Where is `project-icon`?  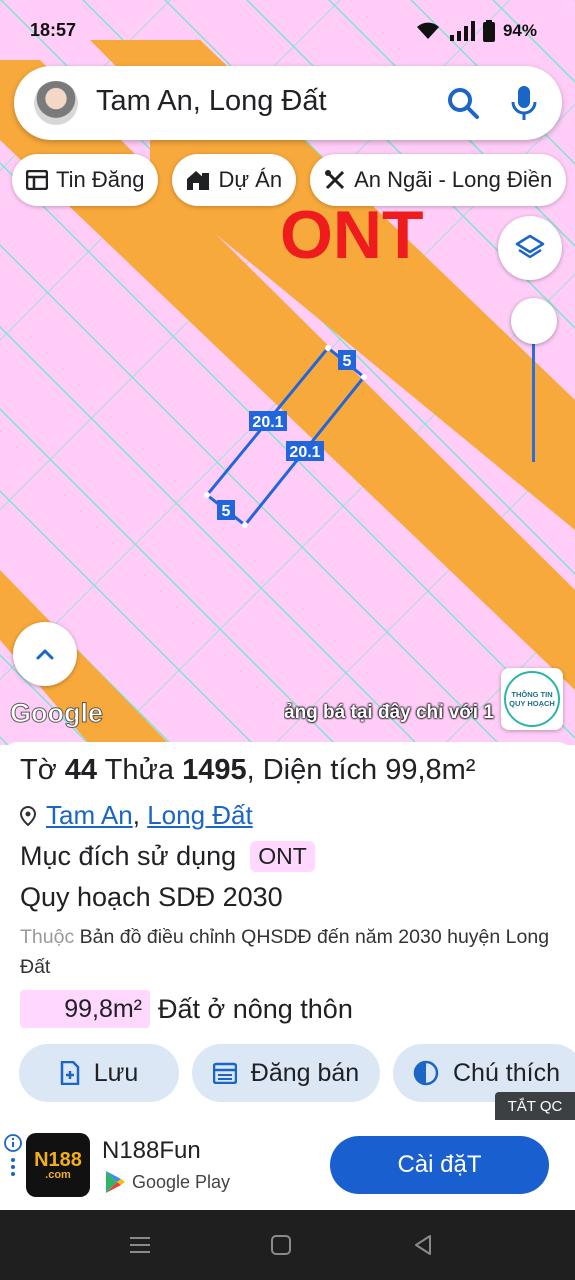 project-icon is located at coordinates (198, 180).